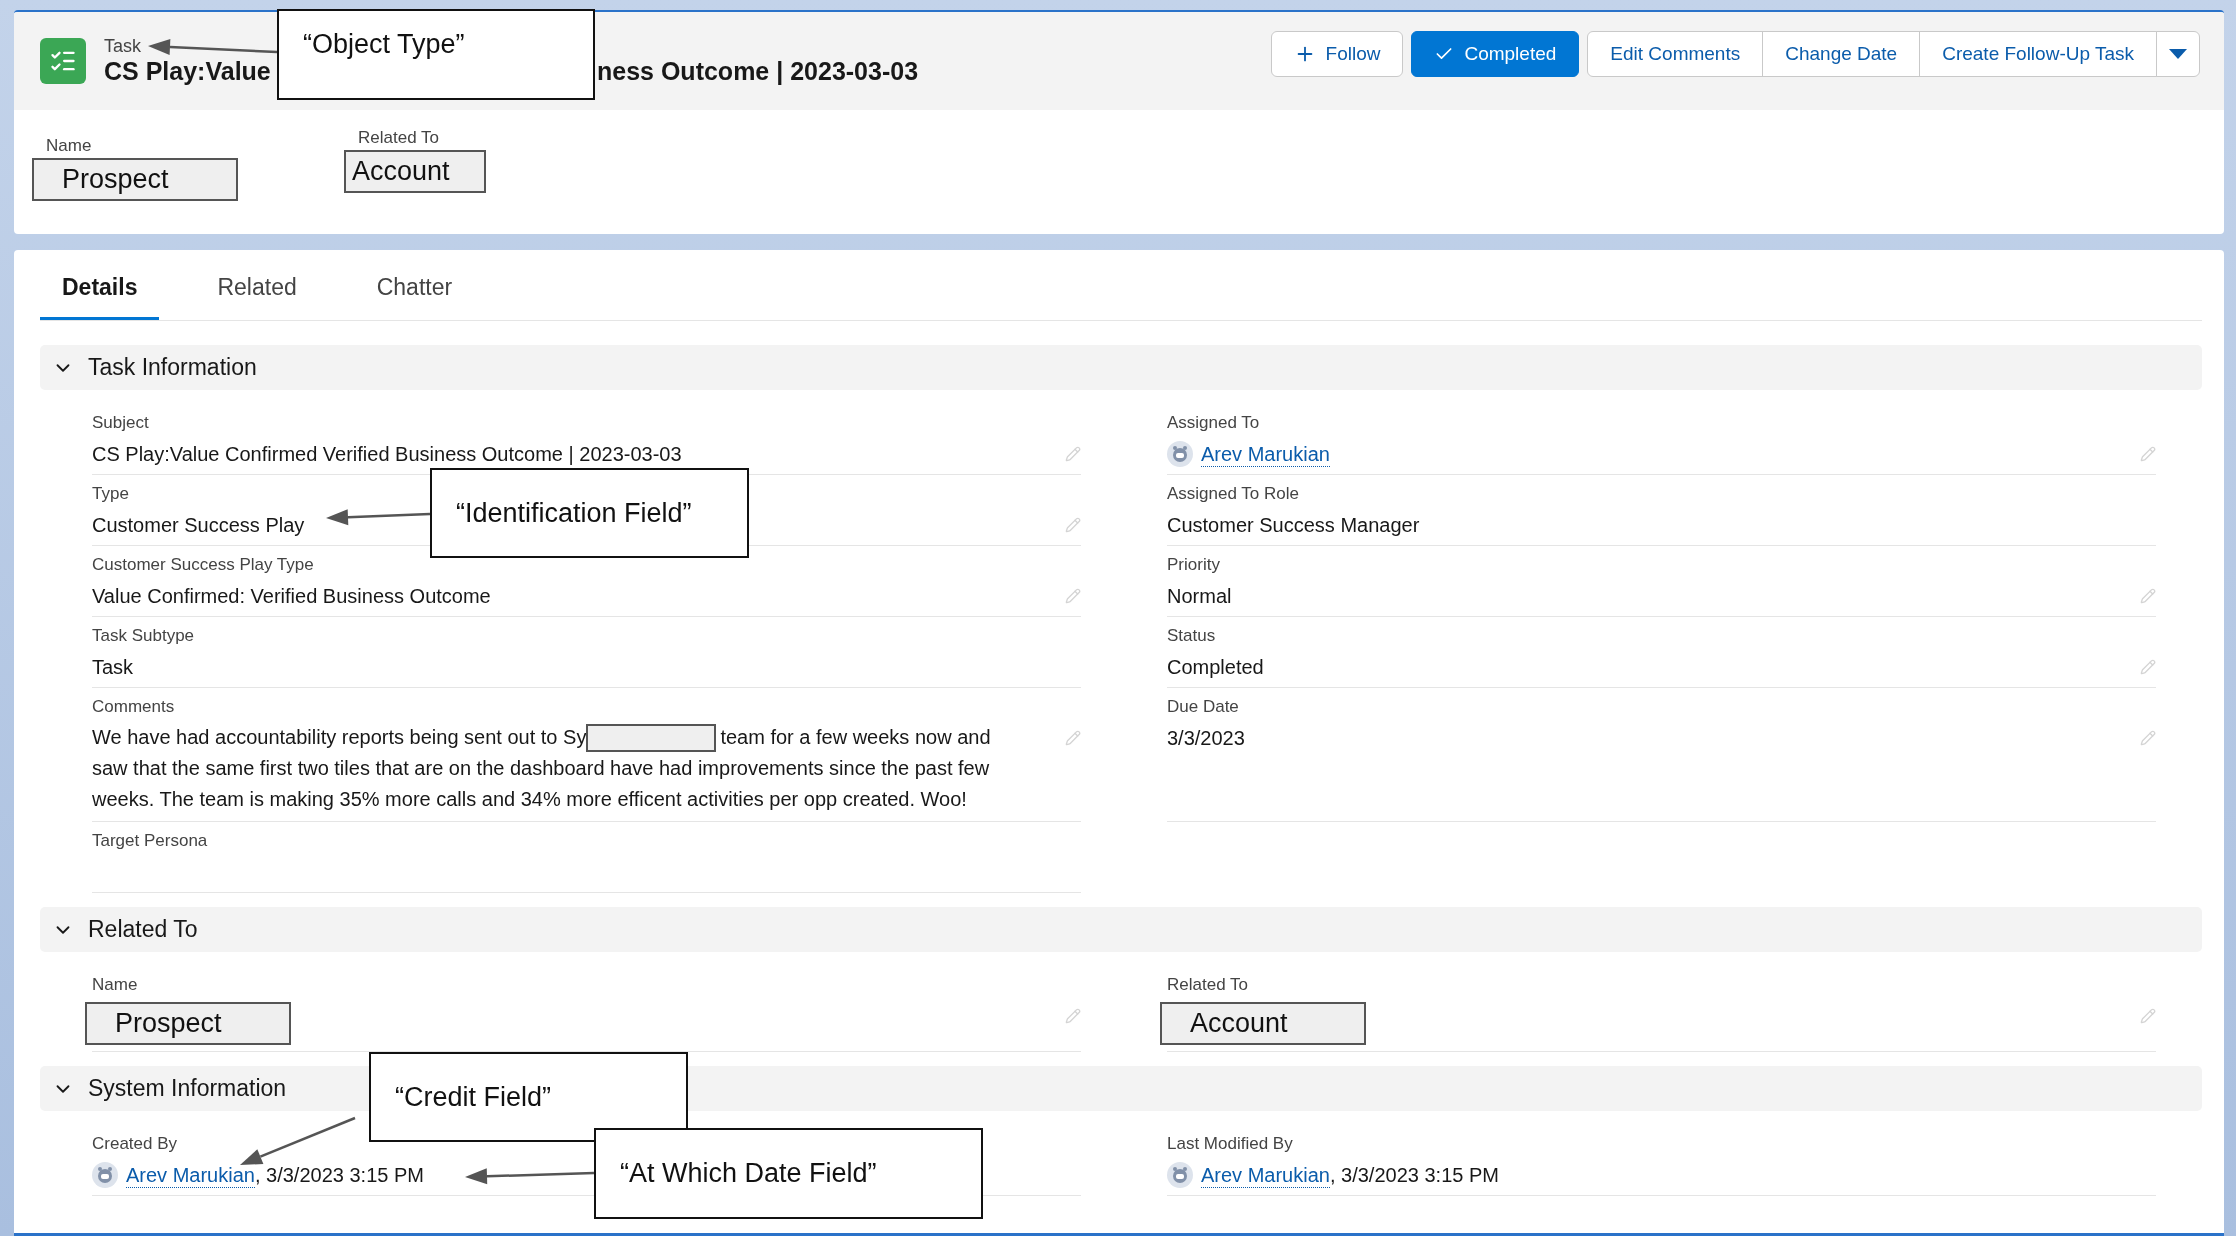 This screenshot has height=1236, width=2236. I want to click on record-title: CS Play:Value, so click(187, 71).